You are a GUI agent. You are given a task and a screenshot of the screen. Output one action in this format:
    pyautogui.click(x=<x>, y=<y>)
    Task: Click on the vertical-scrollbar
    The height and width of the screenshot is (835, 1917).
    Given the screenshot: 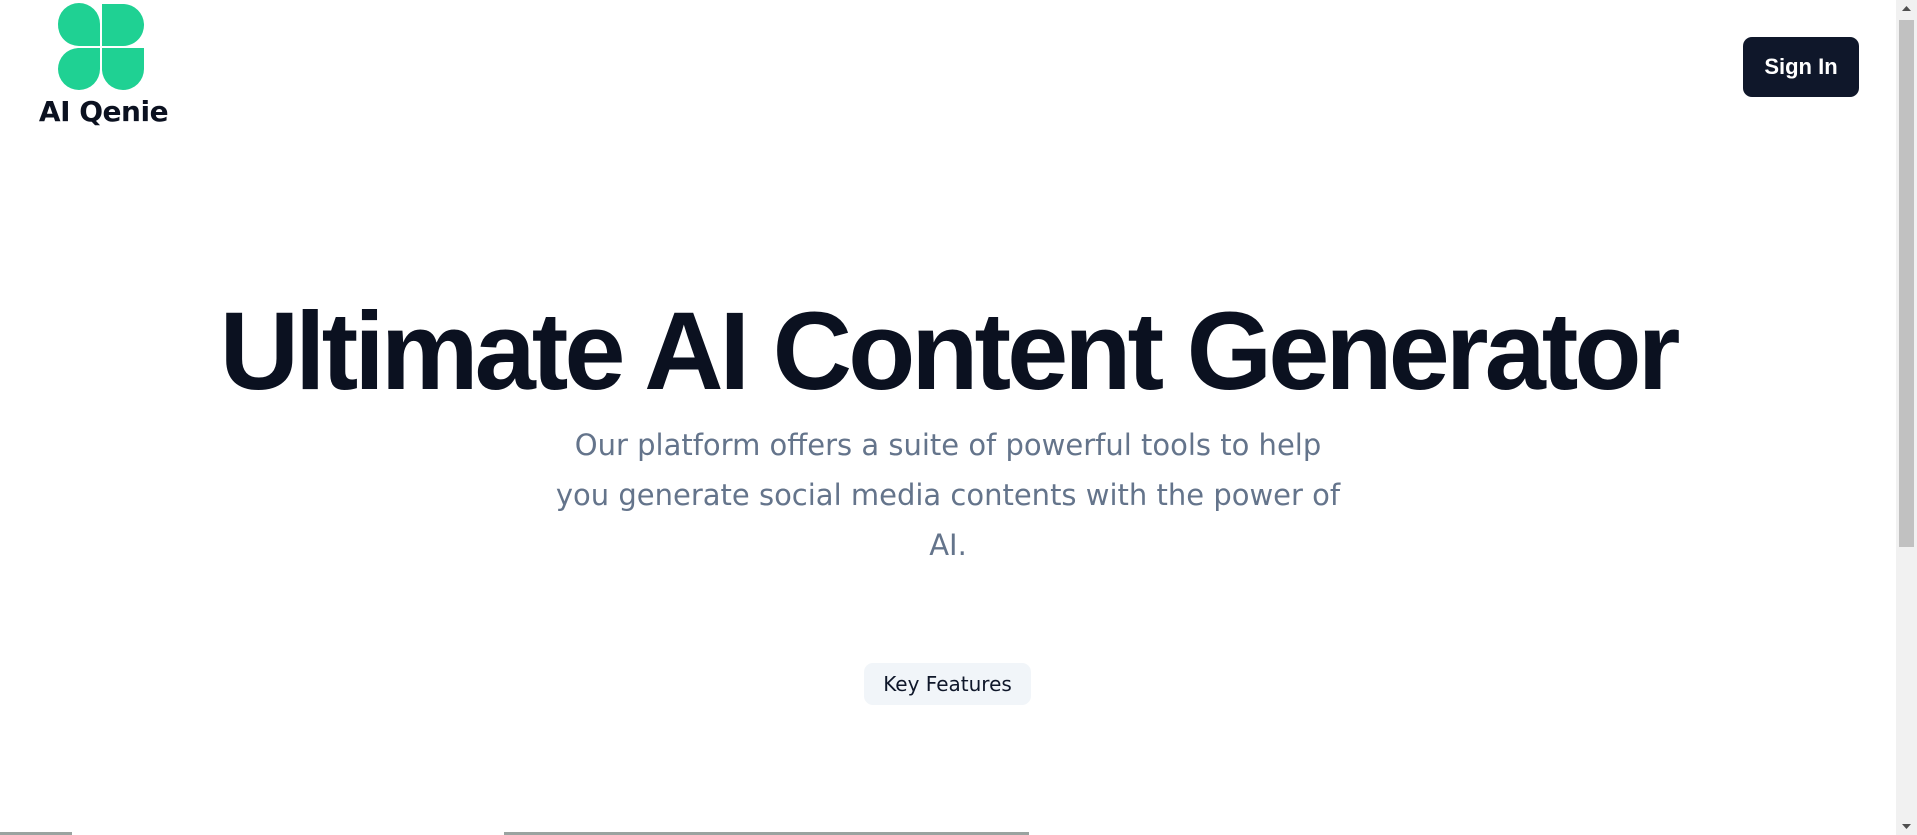 What is the action you would take?
    pyautogui.click(x=1906, y=417)
    